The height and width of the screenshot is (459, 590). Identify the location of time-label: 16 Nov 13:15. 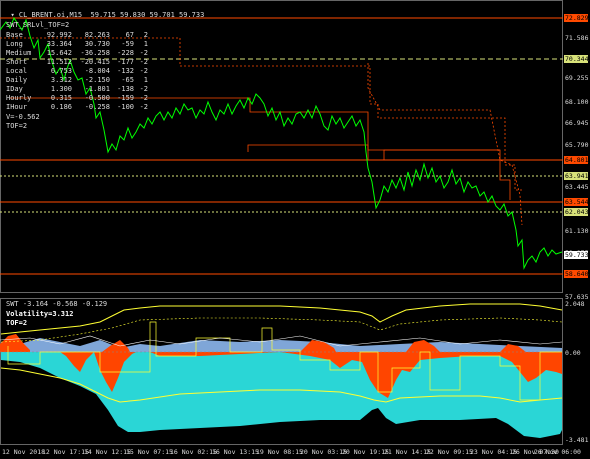
(235, 452).